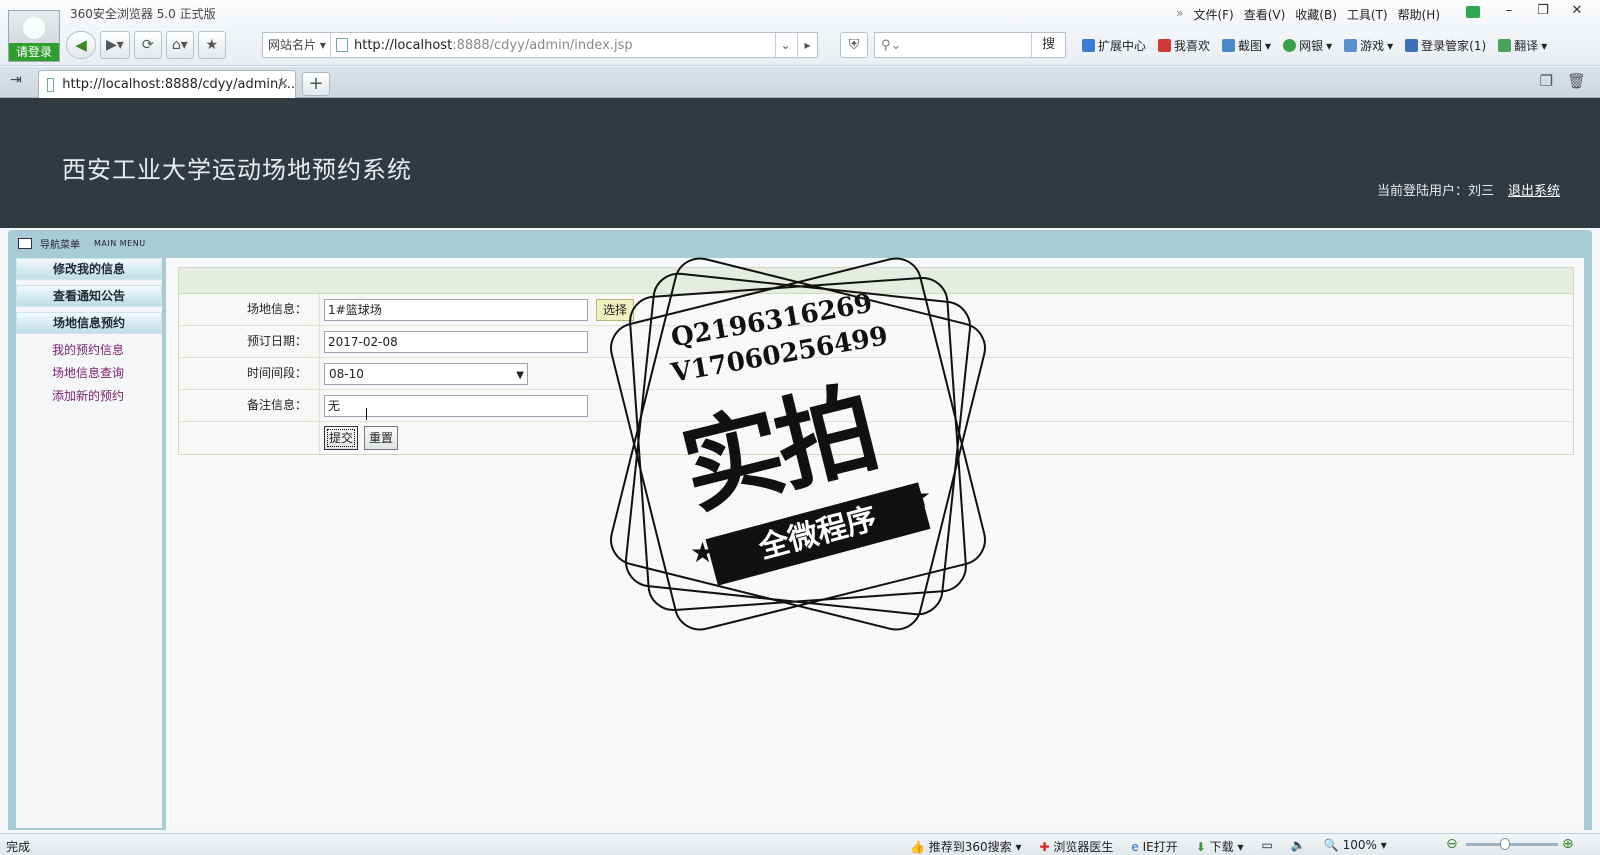 Image resolution: width=1600 pixels, height=855 pixels. I want to click on favorite-star-icon: ★, so click(211, 45).